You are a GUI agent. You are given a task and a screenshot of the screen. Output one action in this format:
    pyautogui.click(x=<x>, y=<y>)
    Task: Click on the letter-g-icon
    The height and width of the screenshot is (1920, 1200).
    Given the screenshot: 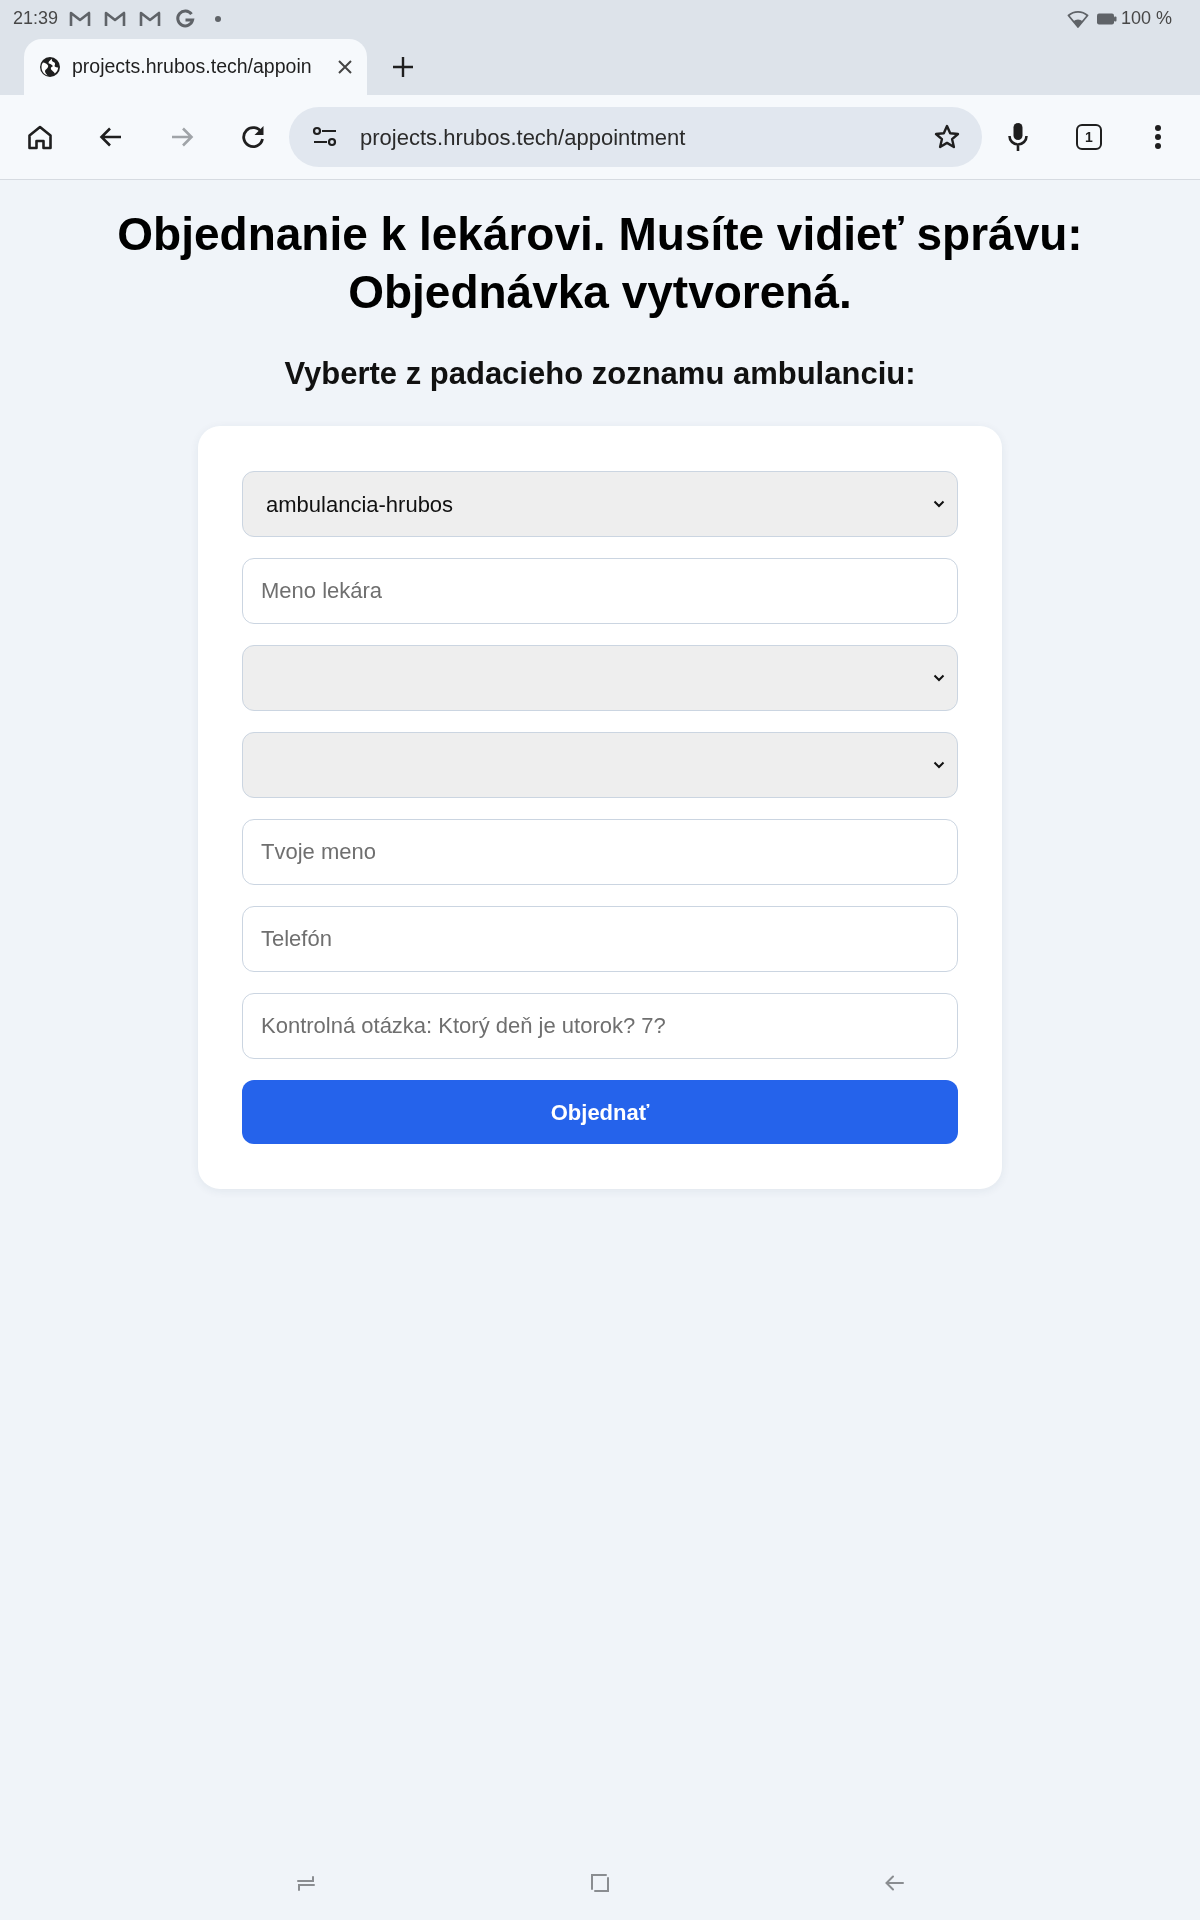 What is the action you would take?
    pyautogui.click(x=185, y=18)
    